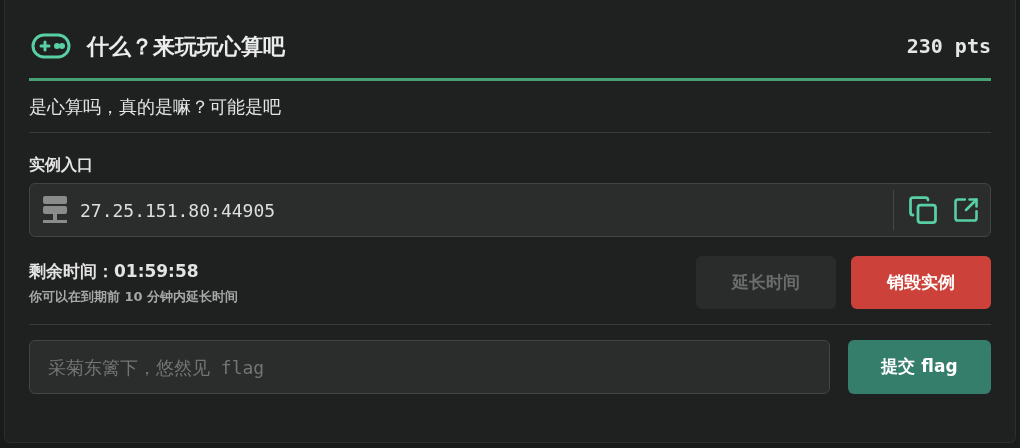  Describe the element at coordinates (61, 164) in the screenshot. I see `instance-label: 实例入口` at that location.